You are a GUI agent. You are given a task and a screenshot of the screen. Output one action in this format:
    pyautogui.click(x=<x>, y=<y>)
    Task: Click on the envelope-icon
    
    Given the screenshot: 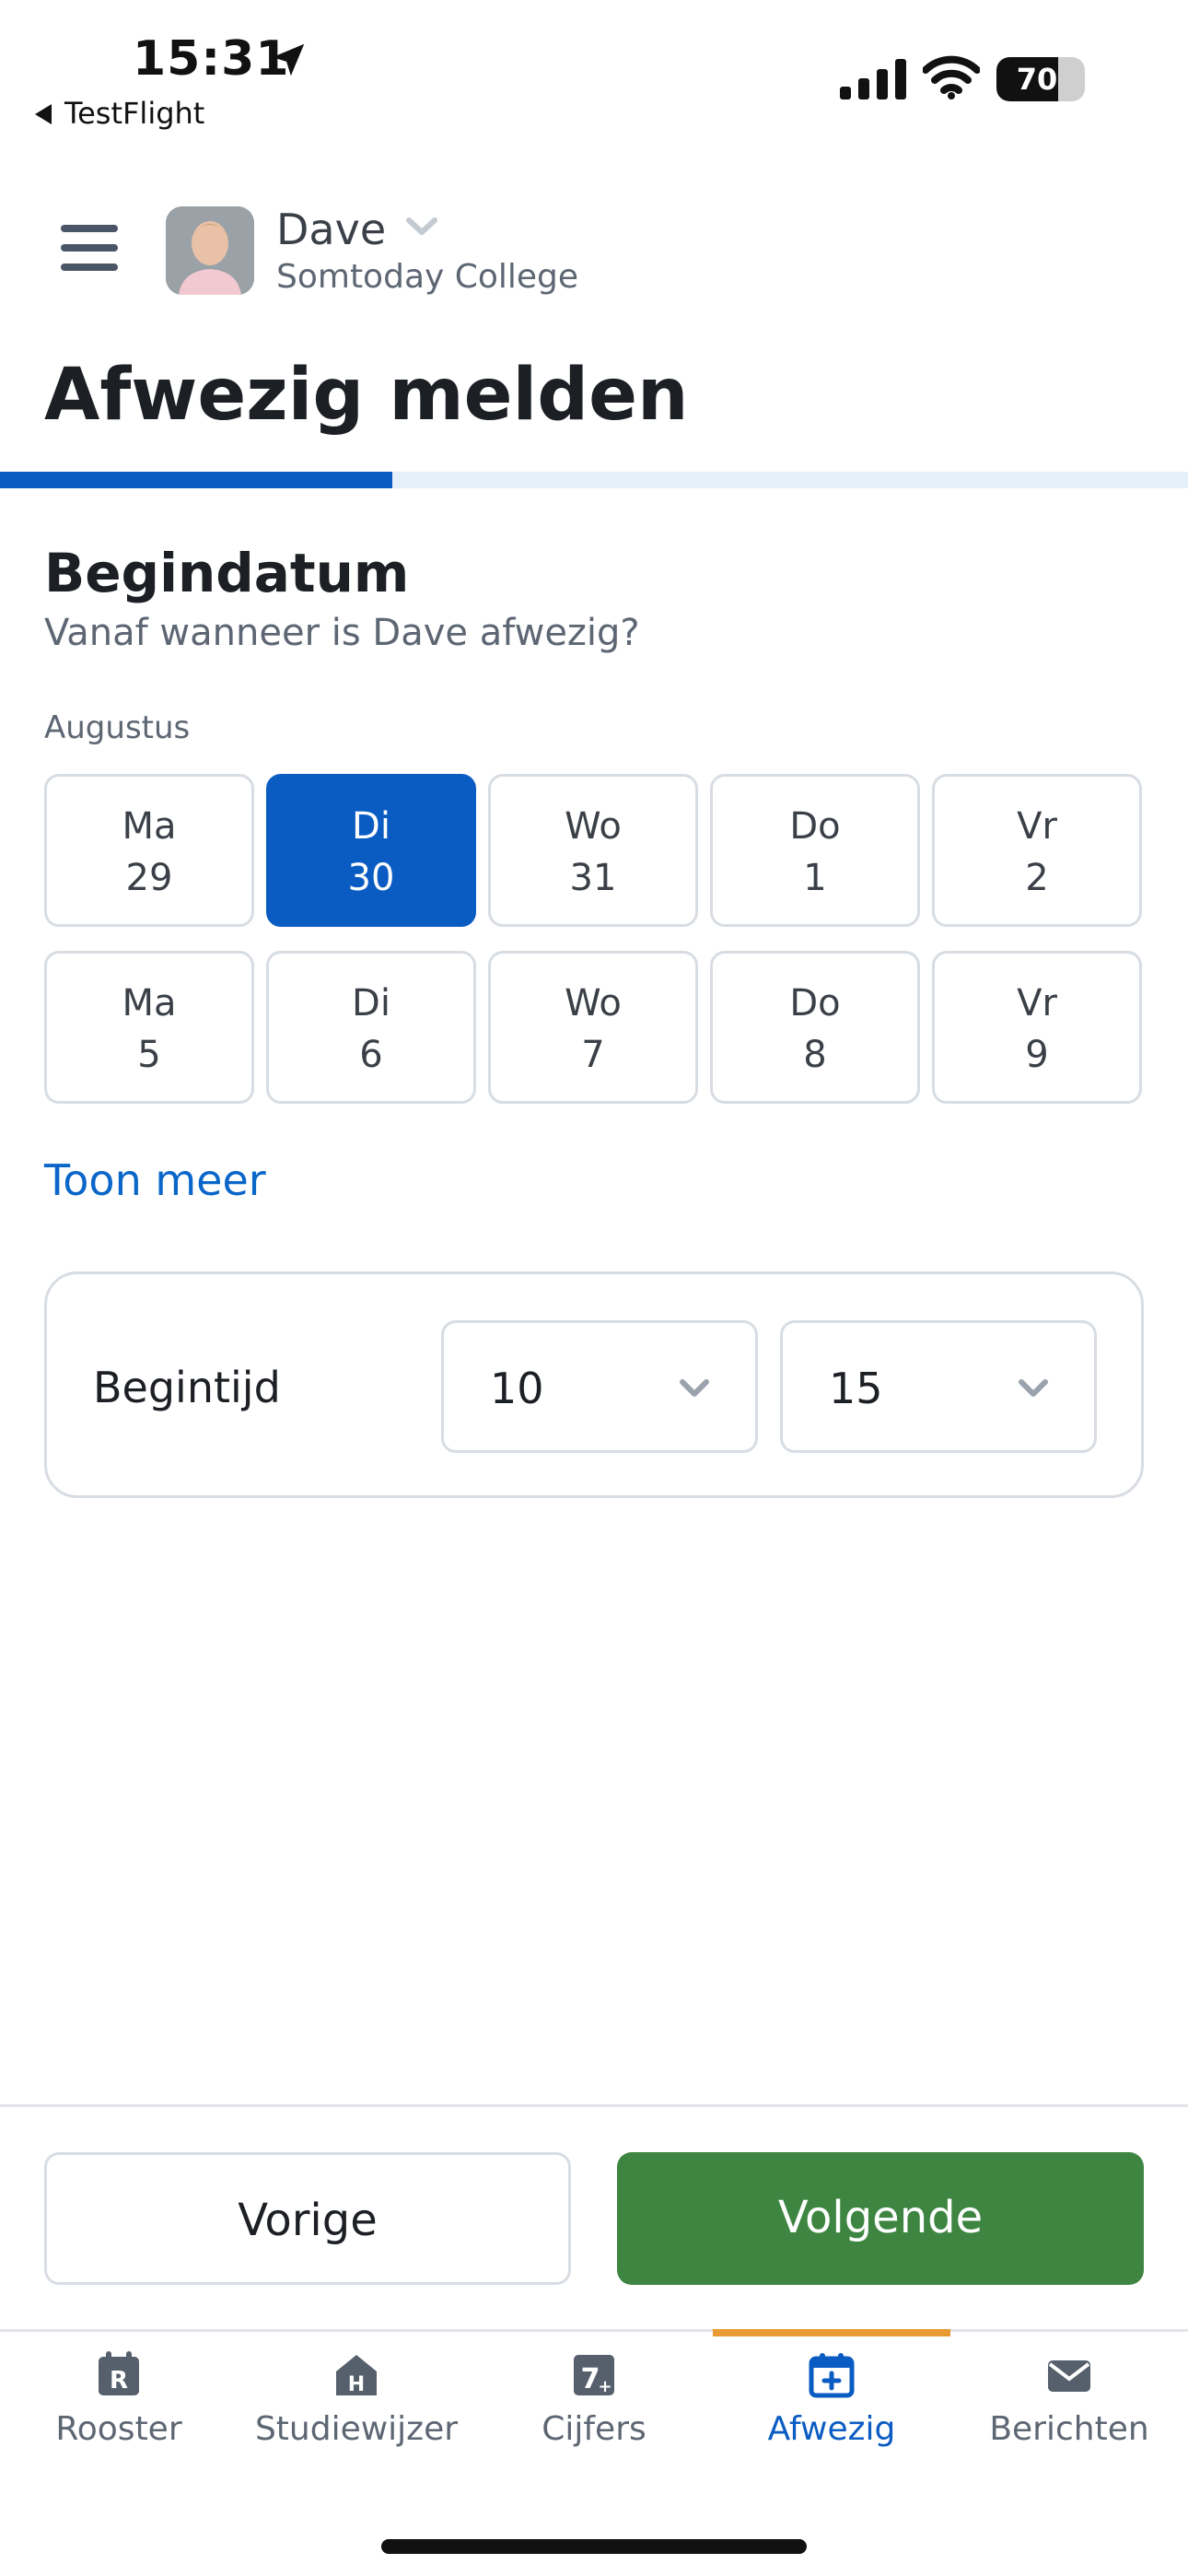 What is the action you would take?
    pyautogui.click(x=1069, y=2376)
    